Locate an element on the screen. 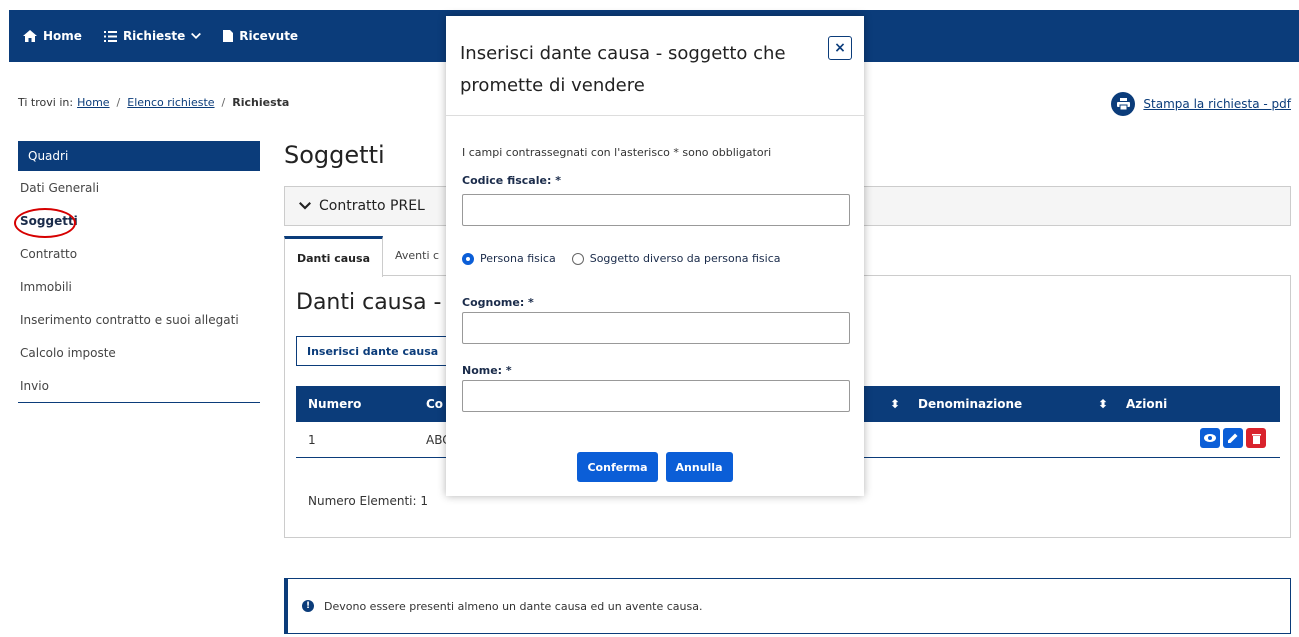 The image size is (1299, 637). breadcrumb-current: Richiesta is located at coordinates (261, 102).